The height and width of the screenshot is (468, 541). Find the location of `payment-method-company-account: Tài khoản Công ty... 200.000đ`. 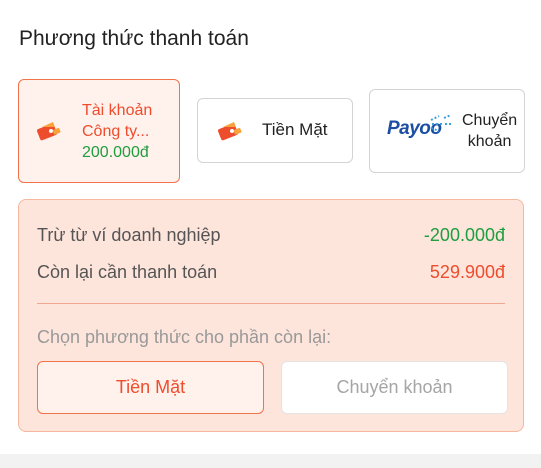

payment-method-company-account: Tài khoản Công ty... 200.000đ is located at coordinates (99, 131).